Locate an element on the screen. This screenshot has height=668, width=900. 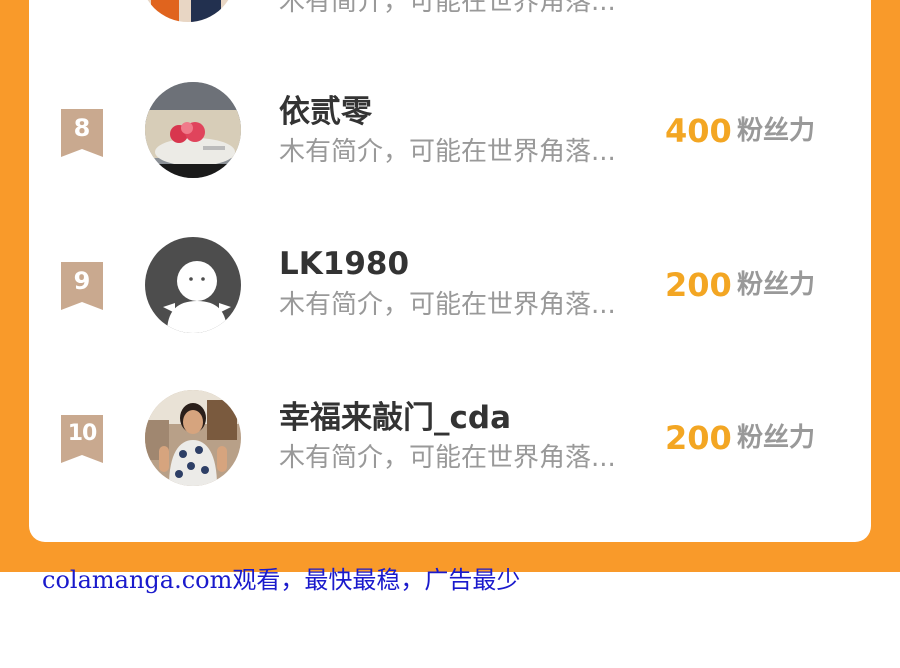
footer-watermark-link: colamanga.com观看，最快最稳，广告最少 is located at coordinates (281, 580).